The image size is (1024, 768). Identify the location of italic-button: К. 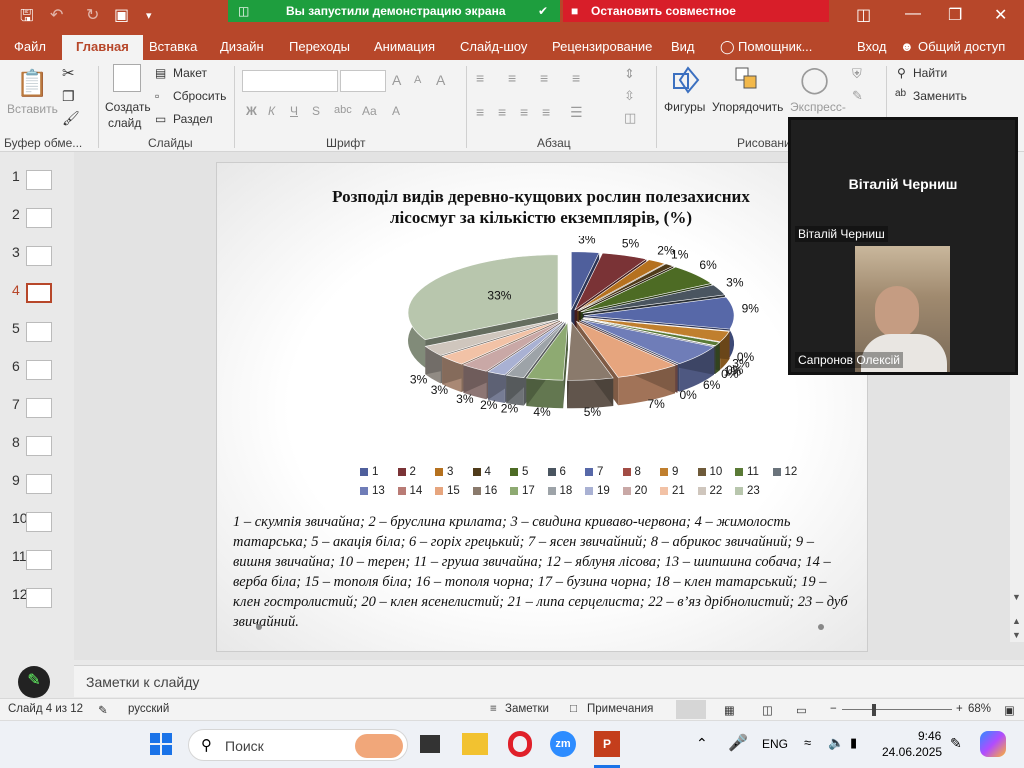
(271, 111).